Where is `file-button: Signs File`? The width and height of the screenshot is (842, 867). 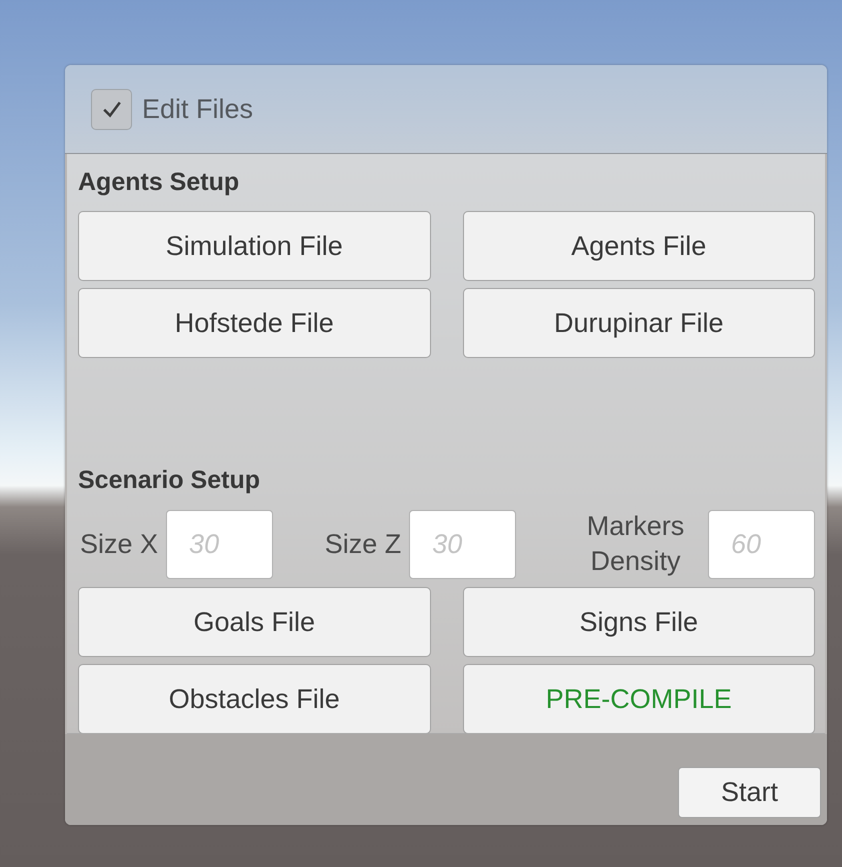 file-button: Signs File is located at coordinates (638, 622).